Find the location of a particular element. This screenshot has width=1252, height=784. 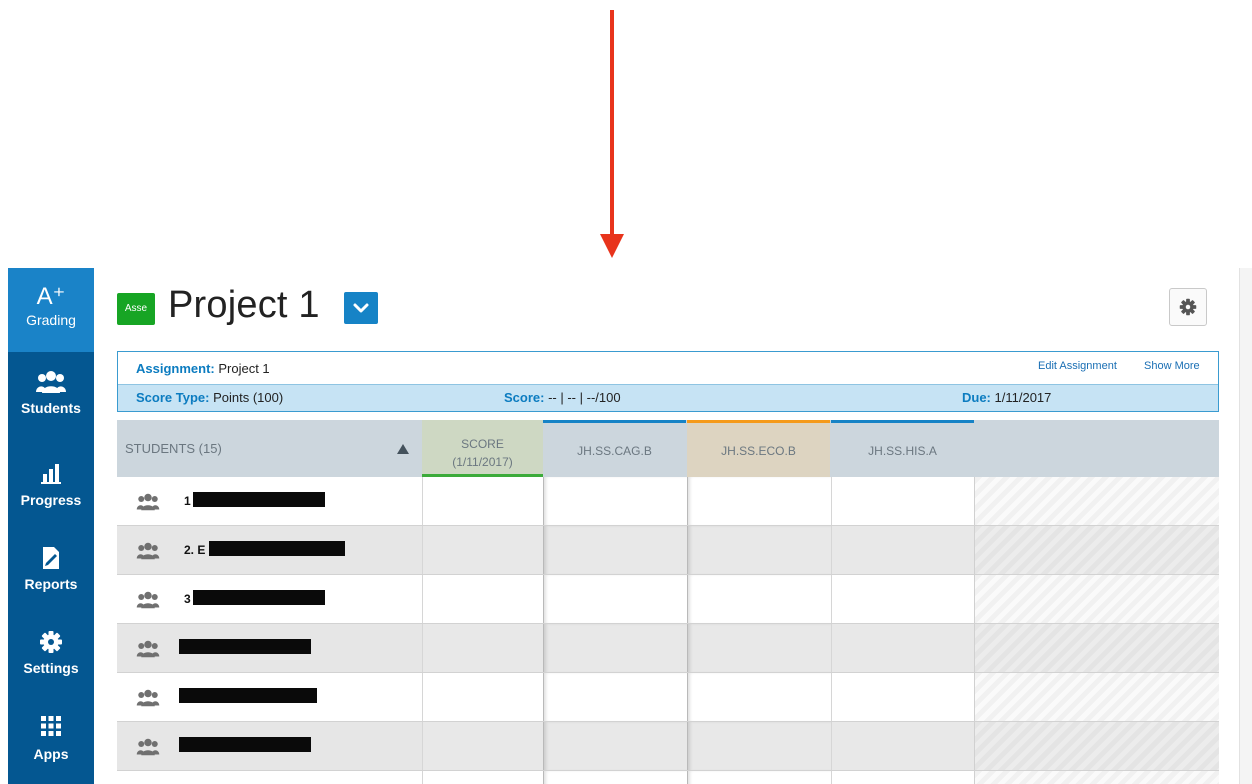

table-row: 2. E is located at coordinates (668, 550).